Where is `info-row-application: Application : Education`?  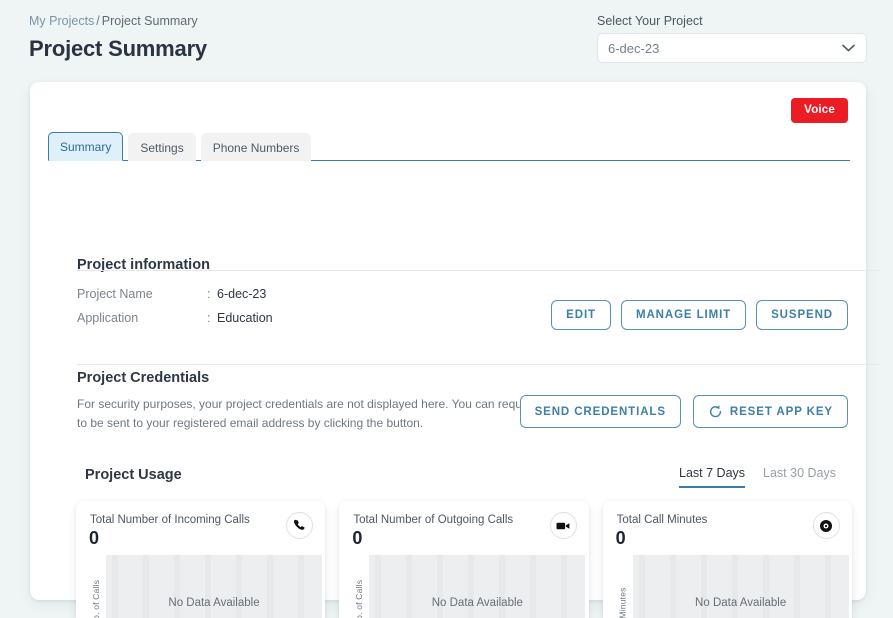 info-row-application: Application : Education is located at coordinates (175, 317).